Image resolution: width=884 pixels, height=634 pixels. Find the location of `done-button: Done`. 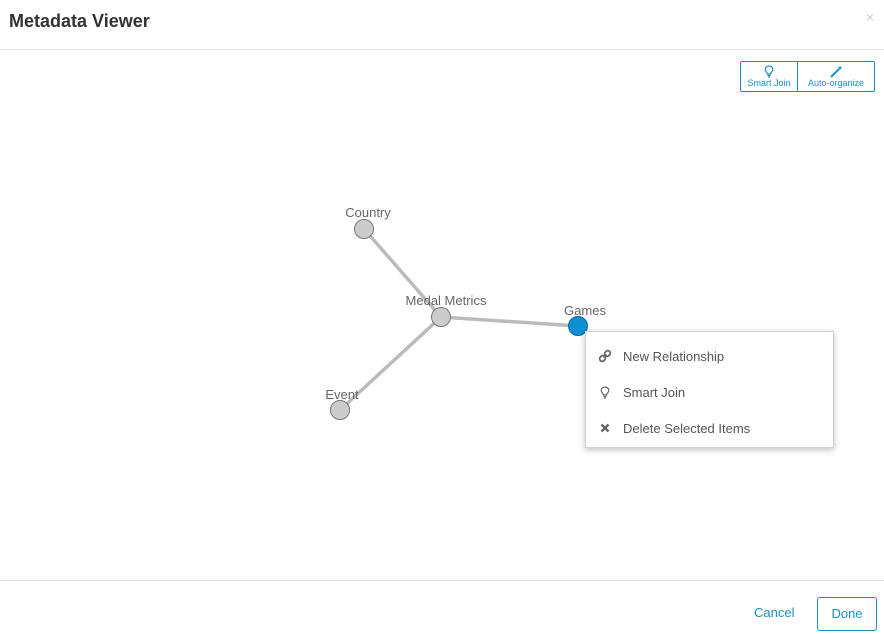

done-button: Done is located at coordinates (847, 614).